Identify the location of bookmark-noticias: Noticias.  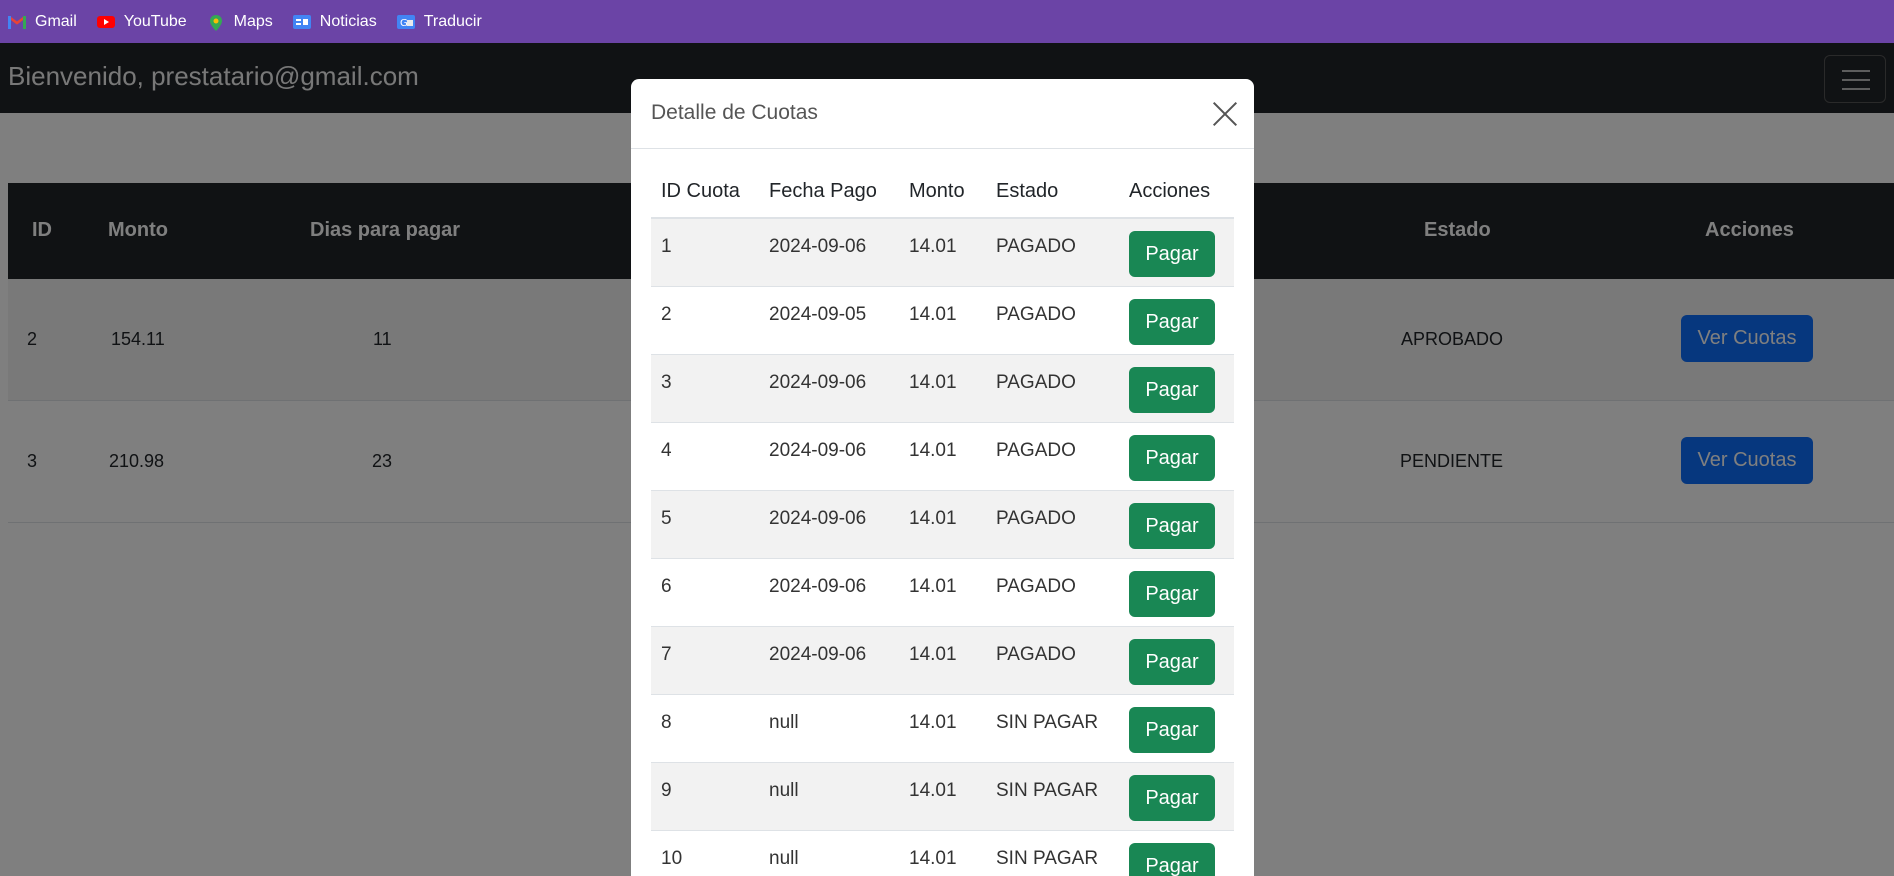
(334, 21).